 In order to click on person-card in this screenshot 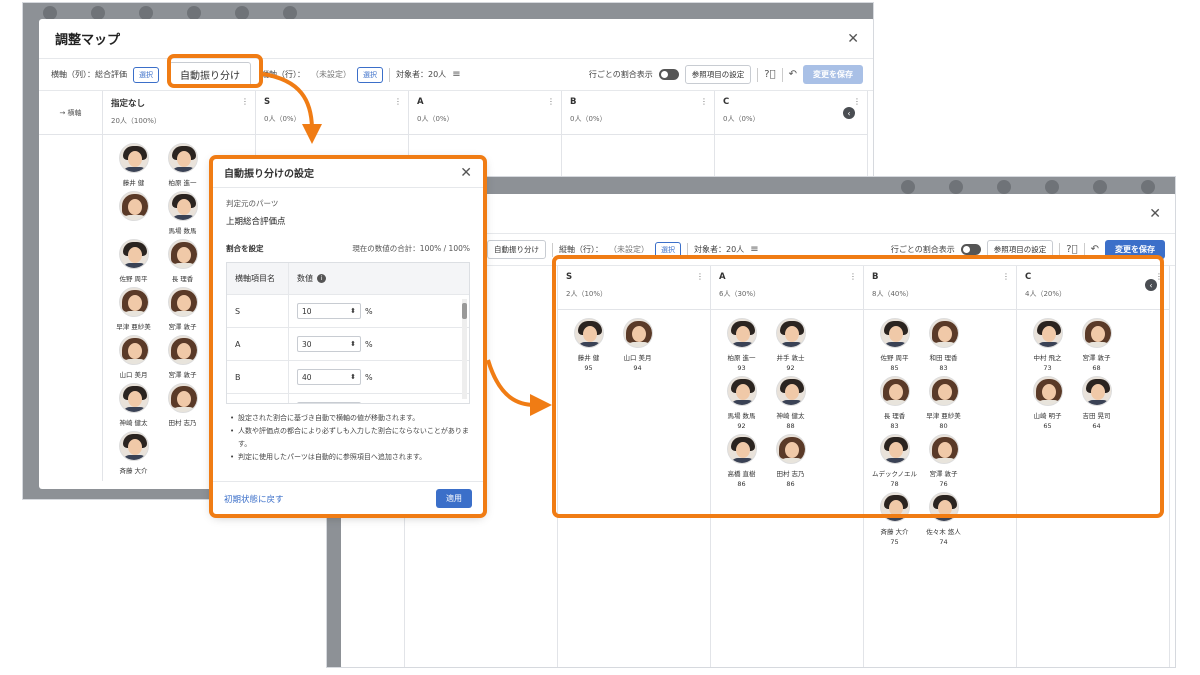, I will do `click(133, 213)`.